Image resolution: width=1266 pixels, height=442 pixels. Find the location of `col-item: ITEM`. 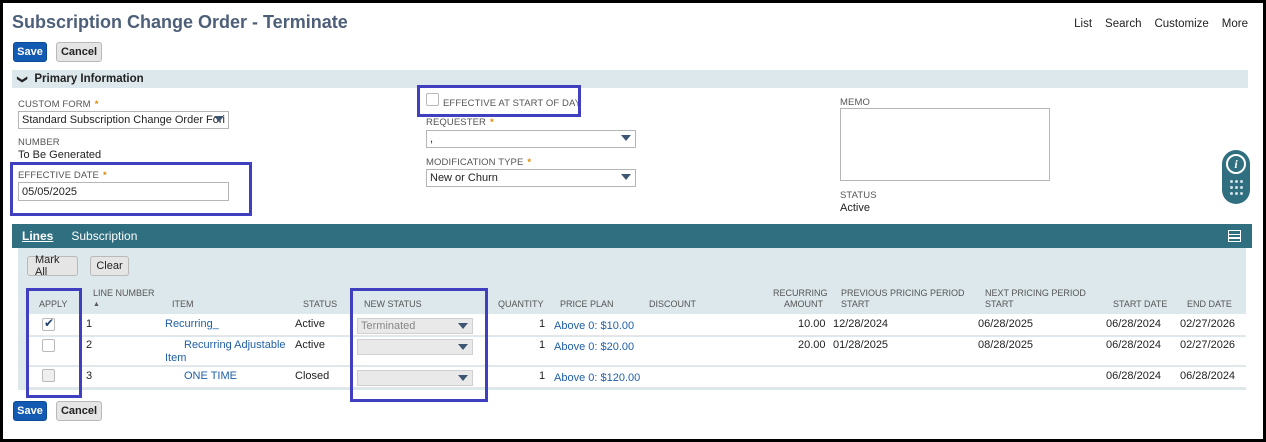

col-item: ITEM is located at coordinates (183, 304).